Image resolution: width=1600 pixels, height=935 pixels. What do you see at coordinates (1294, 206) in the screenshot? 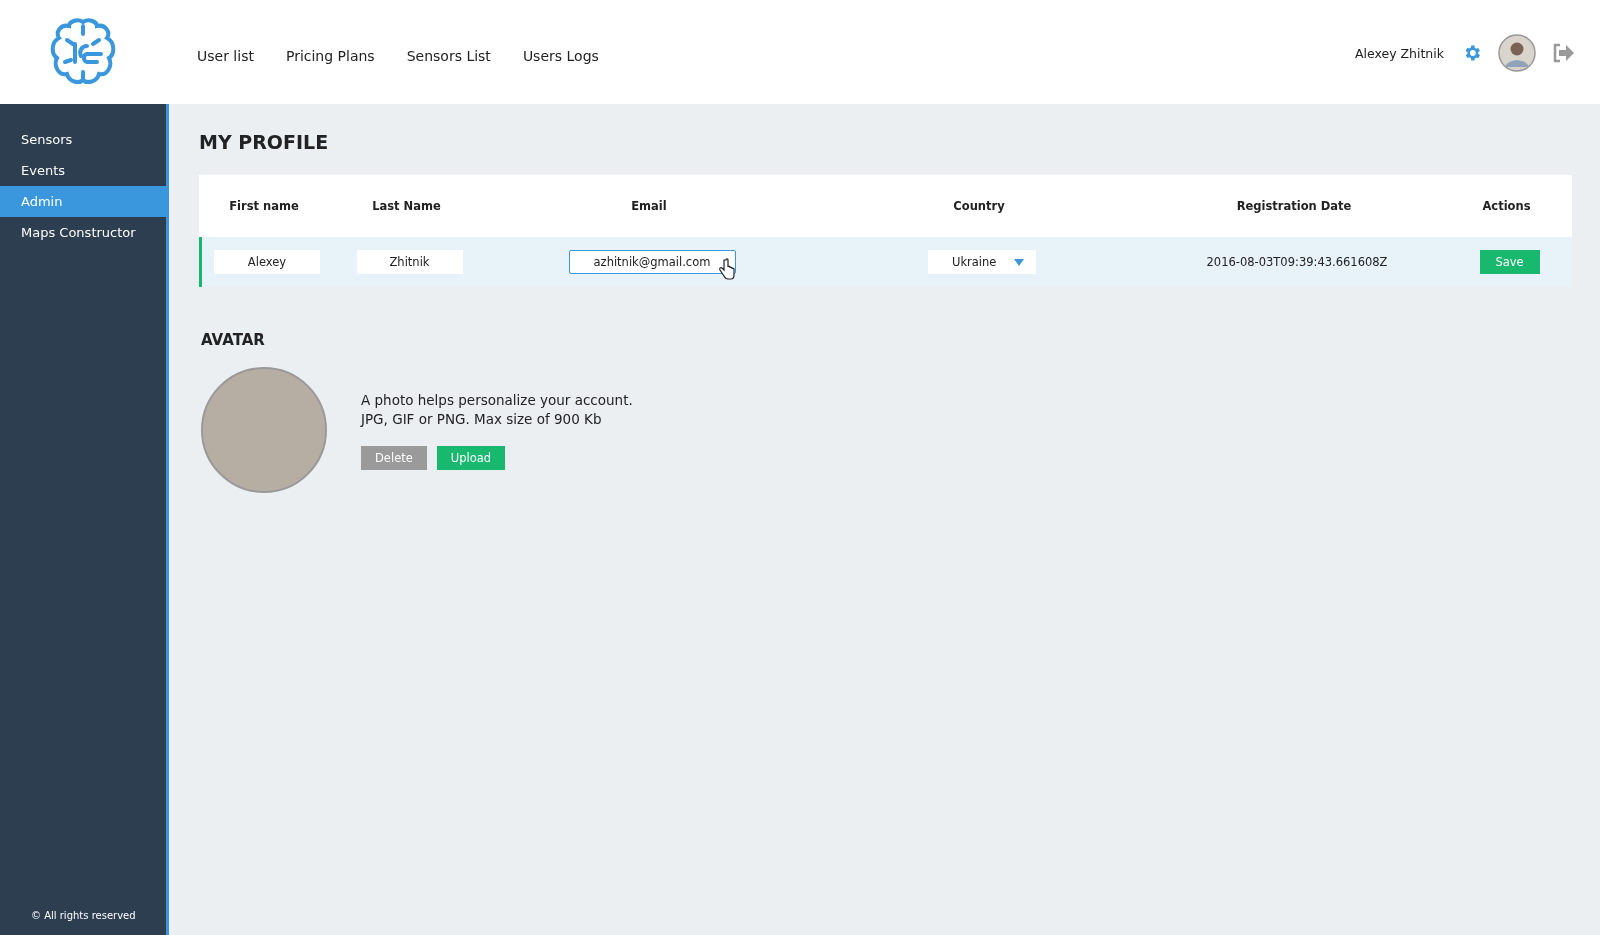
I see `column-header: Registration Date` at bounding box center [1294, 206].